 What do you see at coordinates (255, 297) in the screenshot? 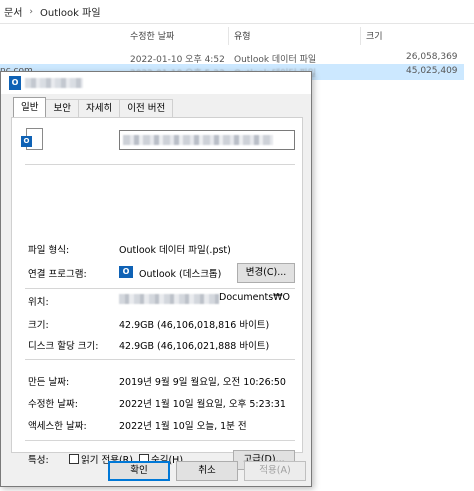
I see `location-value: Documents₩O` at bounding box center [255, 297].